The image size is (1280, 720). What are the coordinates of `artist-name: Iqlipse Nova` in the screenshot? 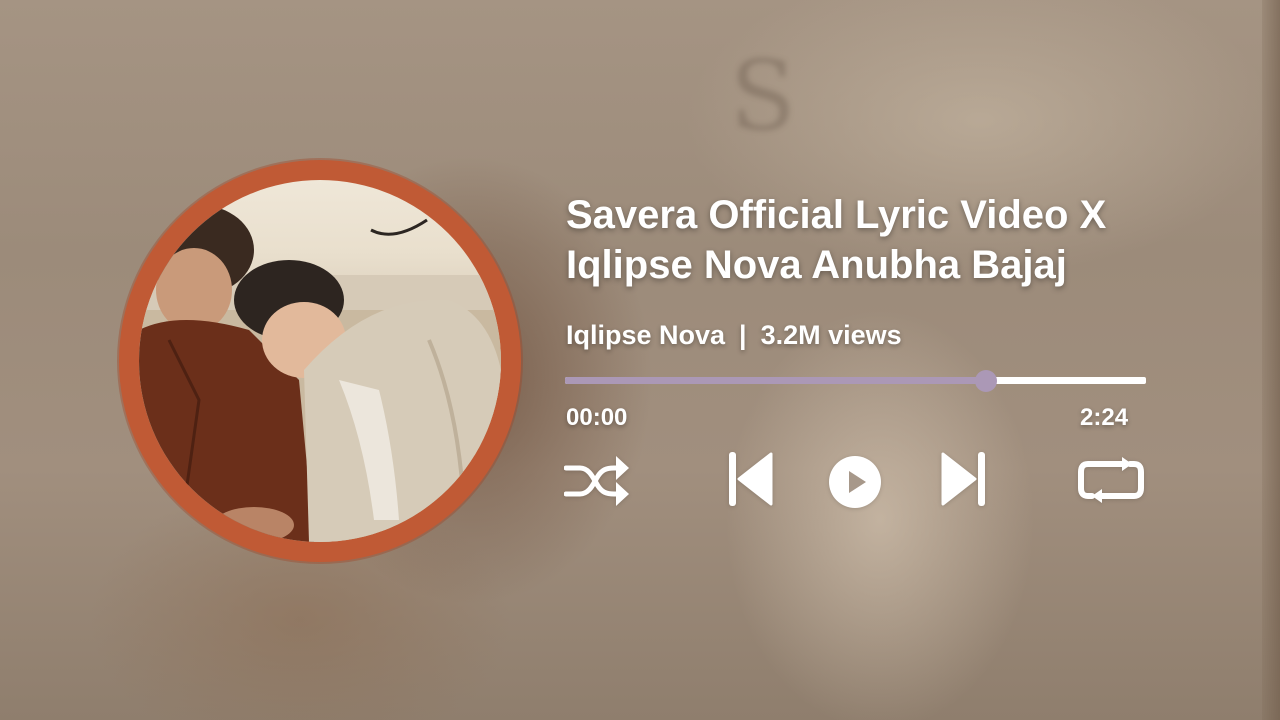 It's located at (645, 335).